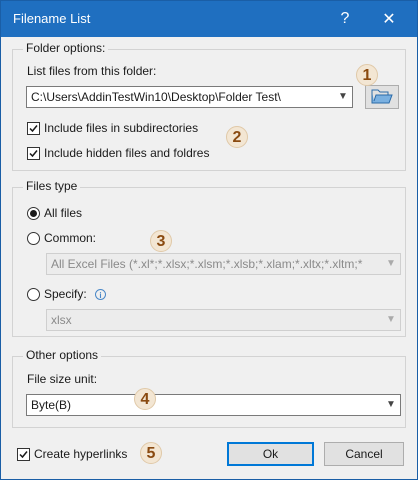 This screenshot has width=418, height=480. Describe the element at coordinates (126, 153) in the screenshot. I see `include-hidden-label: Include hidden files and foldres` at that location.